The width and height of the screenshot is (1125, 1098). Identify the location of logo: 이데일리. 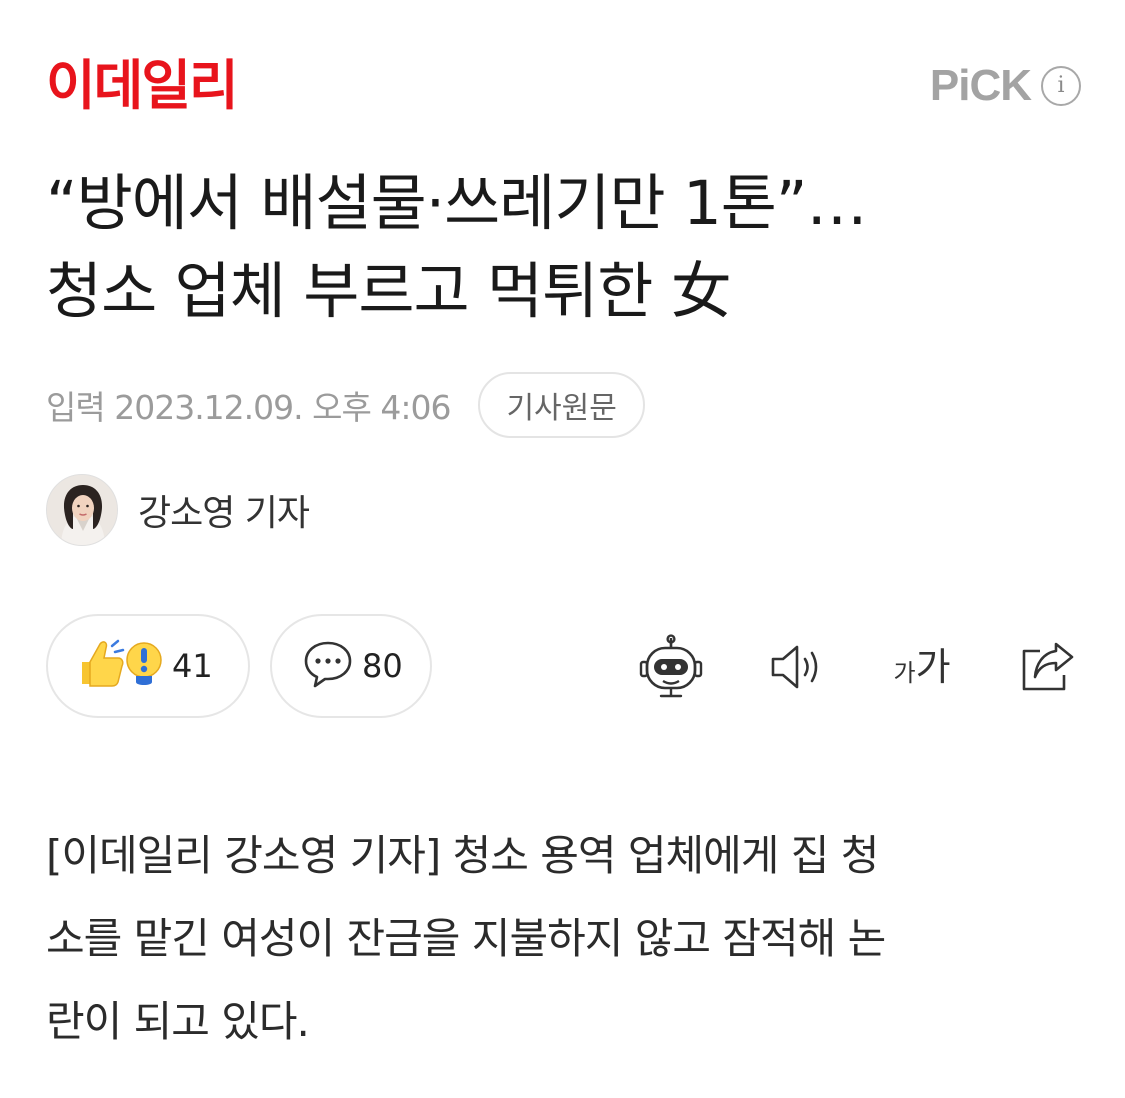
(142, 86).